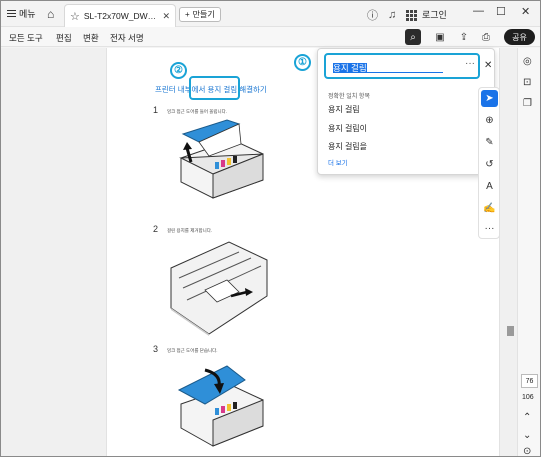 Image resolution: width=541 pixels, height=457 pixels. I want to click on paper-jam-illustration, so click(219, 288).